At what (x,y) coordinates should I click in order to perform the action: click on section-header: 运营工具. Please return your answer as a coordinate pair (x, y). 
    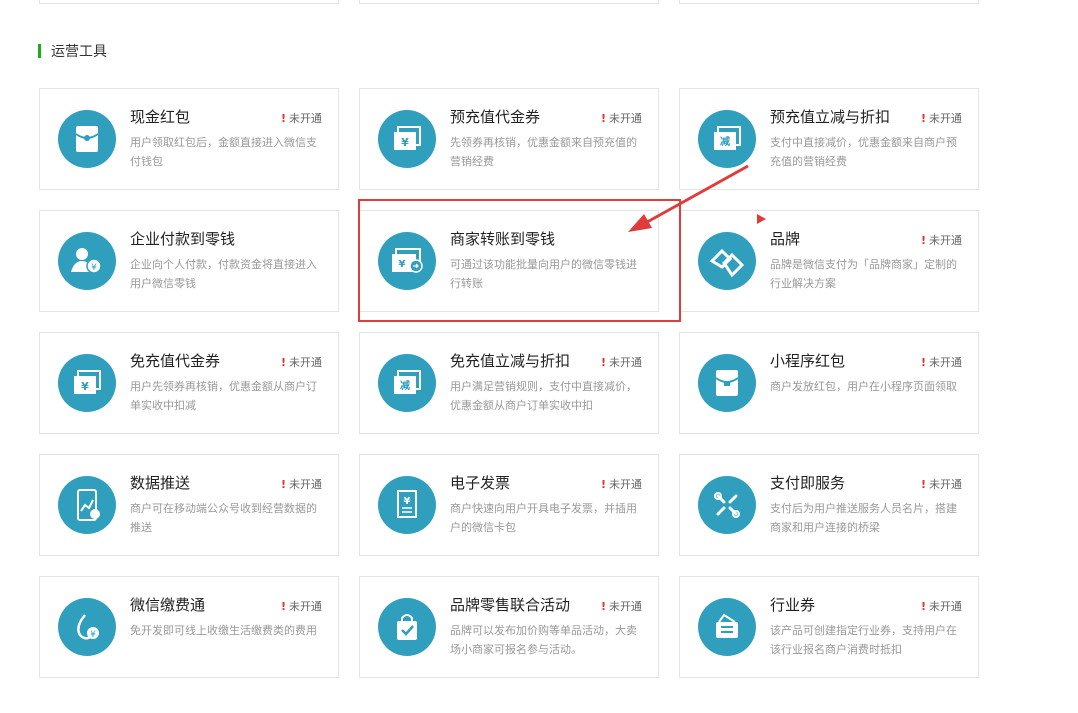
    Looking at the image, I should click on (72, 51).